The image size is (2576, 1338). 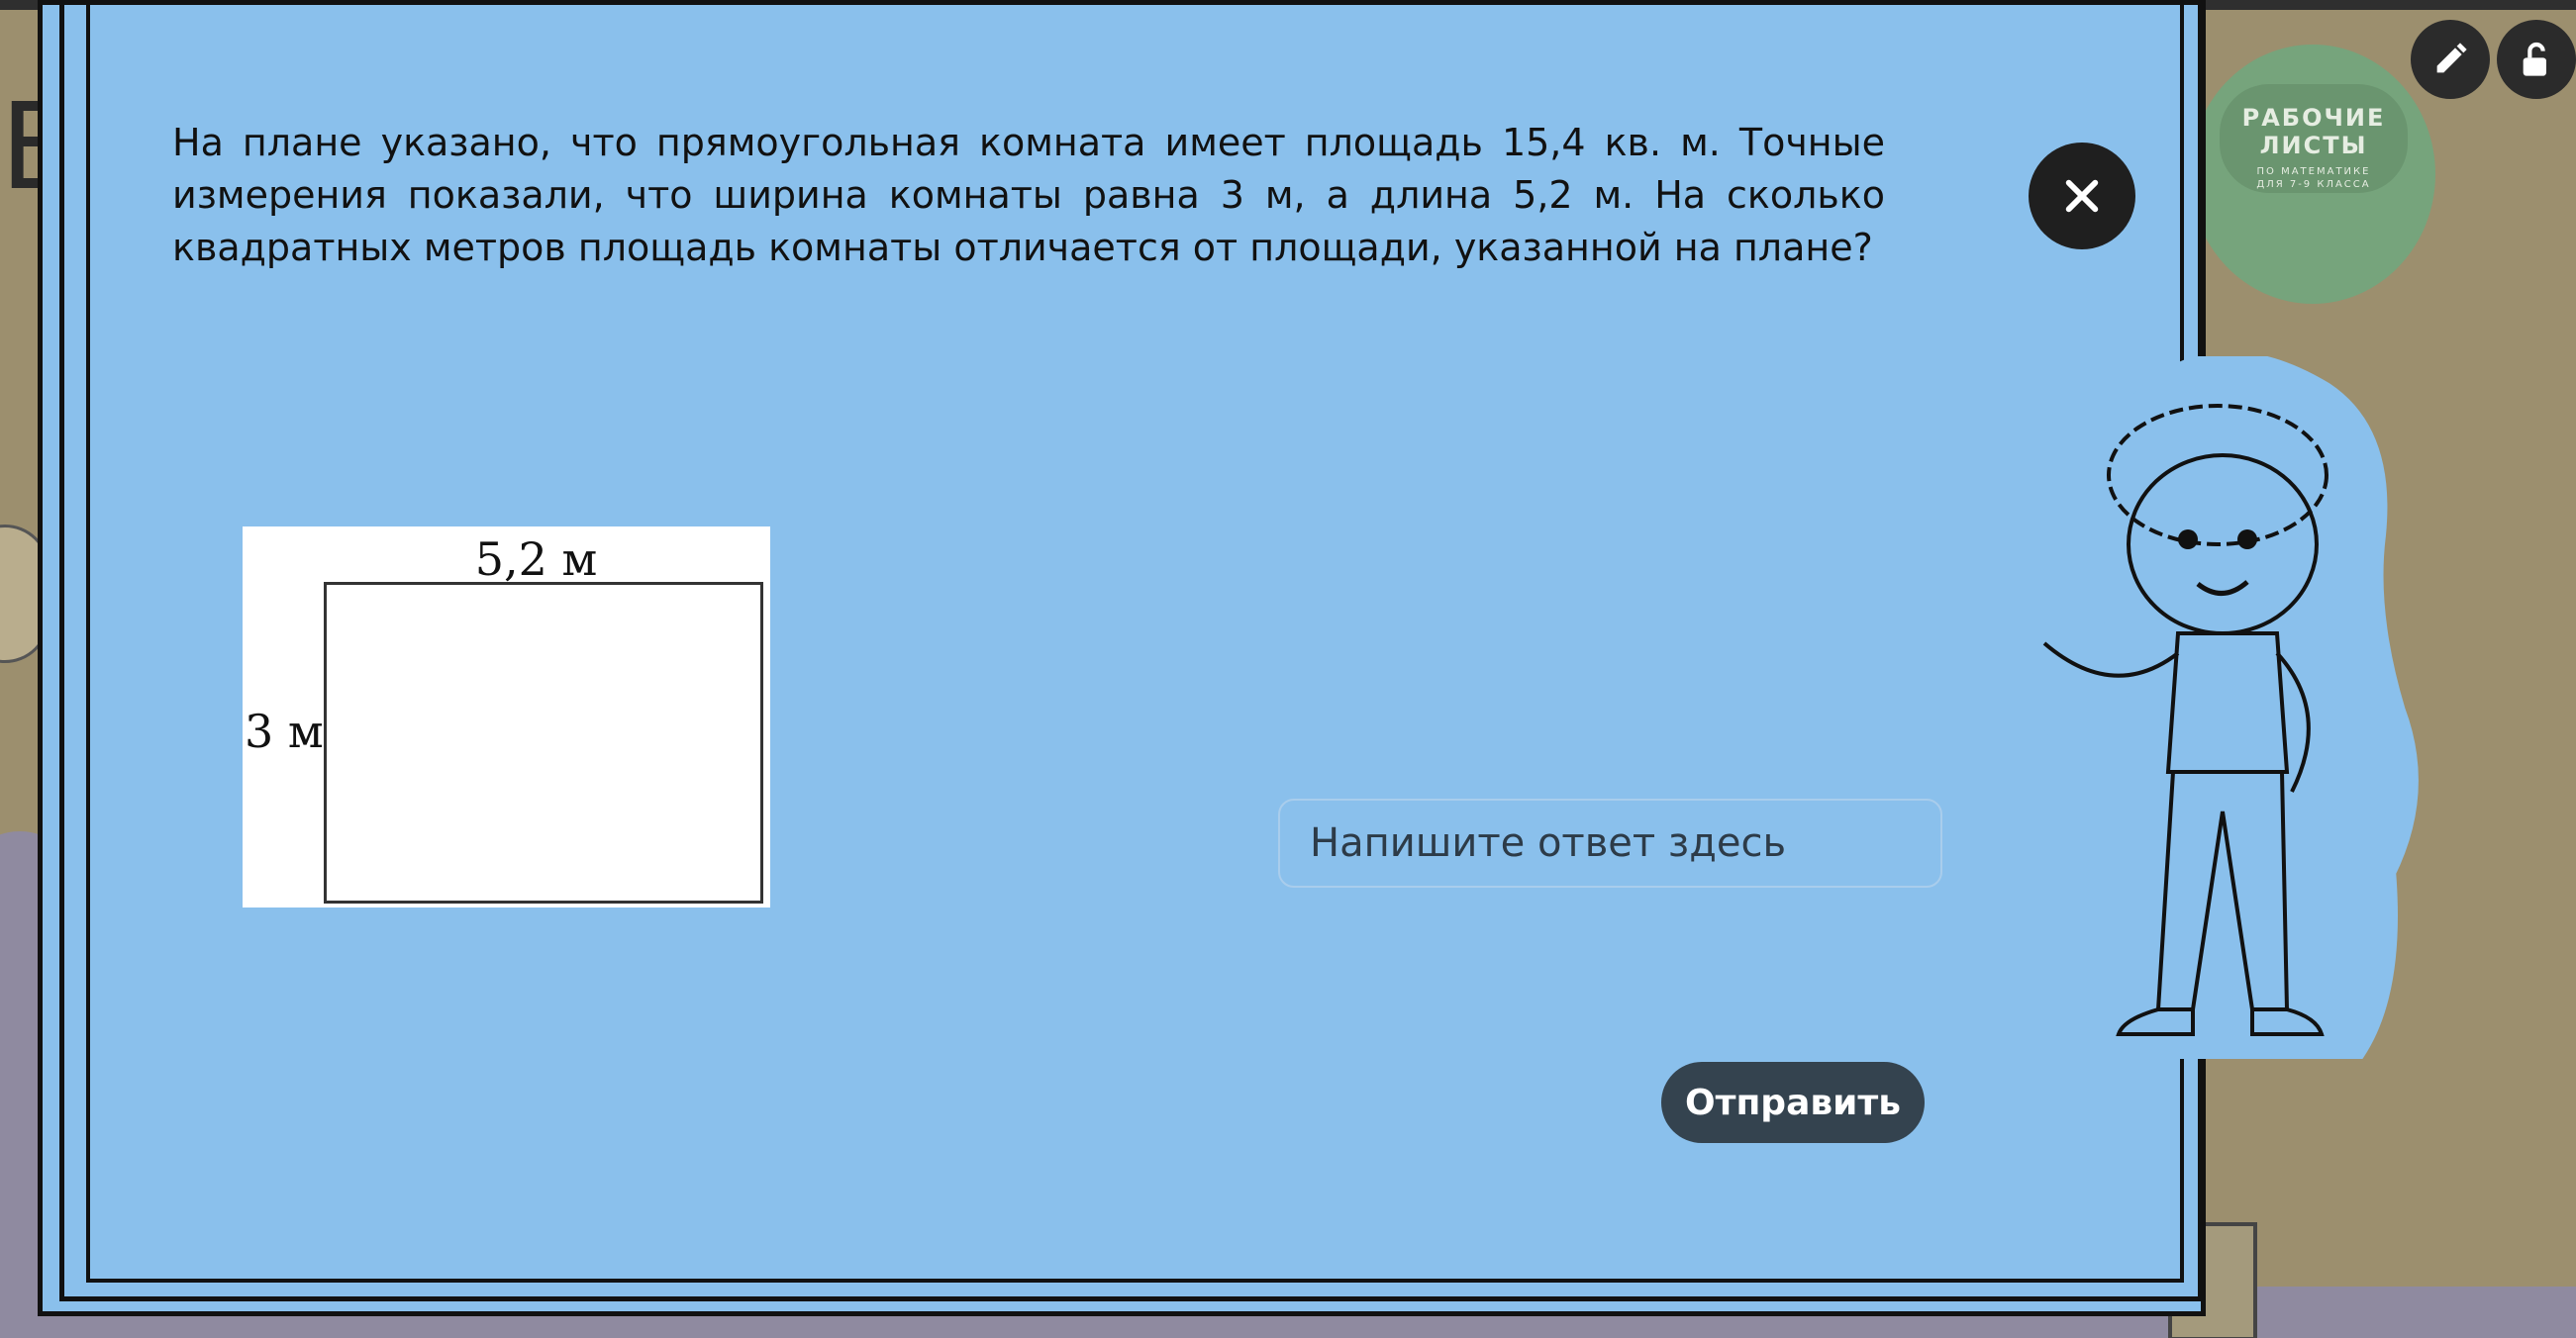 What do you see at coordinates (2313, 145) in the screenshot?
I see `logo-title-line2: ЛИСТЫ` at bounding box center [2313, 145].